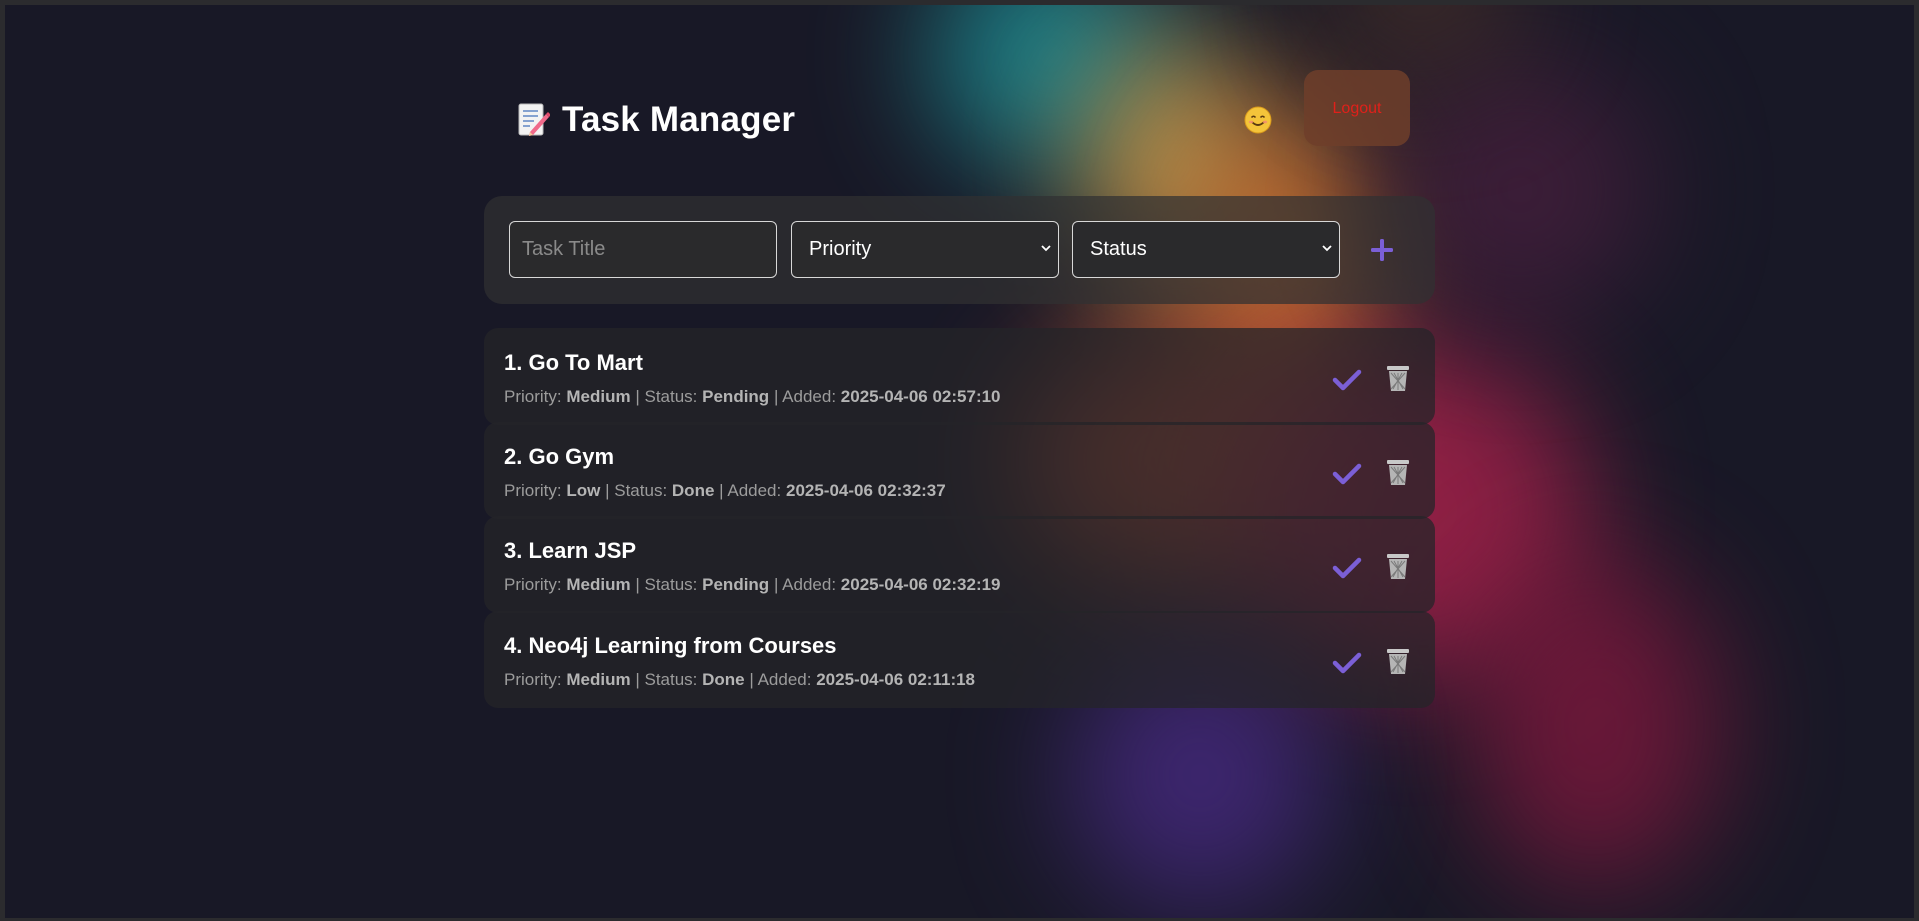 Image resolution: width=1919 pixels, height=921 pixels. Describe the element at coordinates (643, 249) in the screenshot. I see `task-title-input: Task Title` at that location.